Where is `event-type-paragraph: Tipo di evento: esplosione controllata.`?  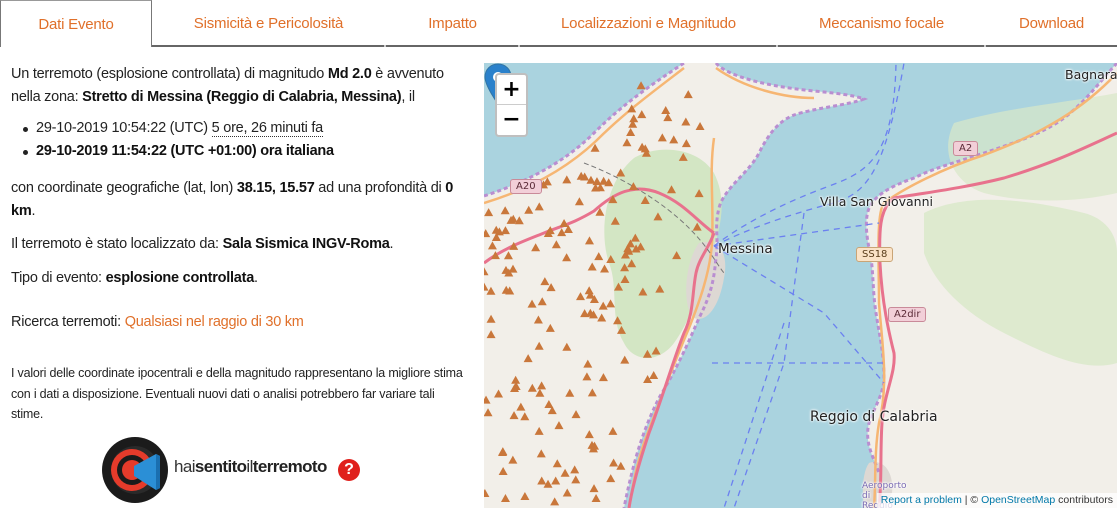
event-type-paragraph: Tipo di evento: esplosione controllata. is located at coordinates (134, 278).